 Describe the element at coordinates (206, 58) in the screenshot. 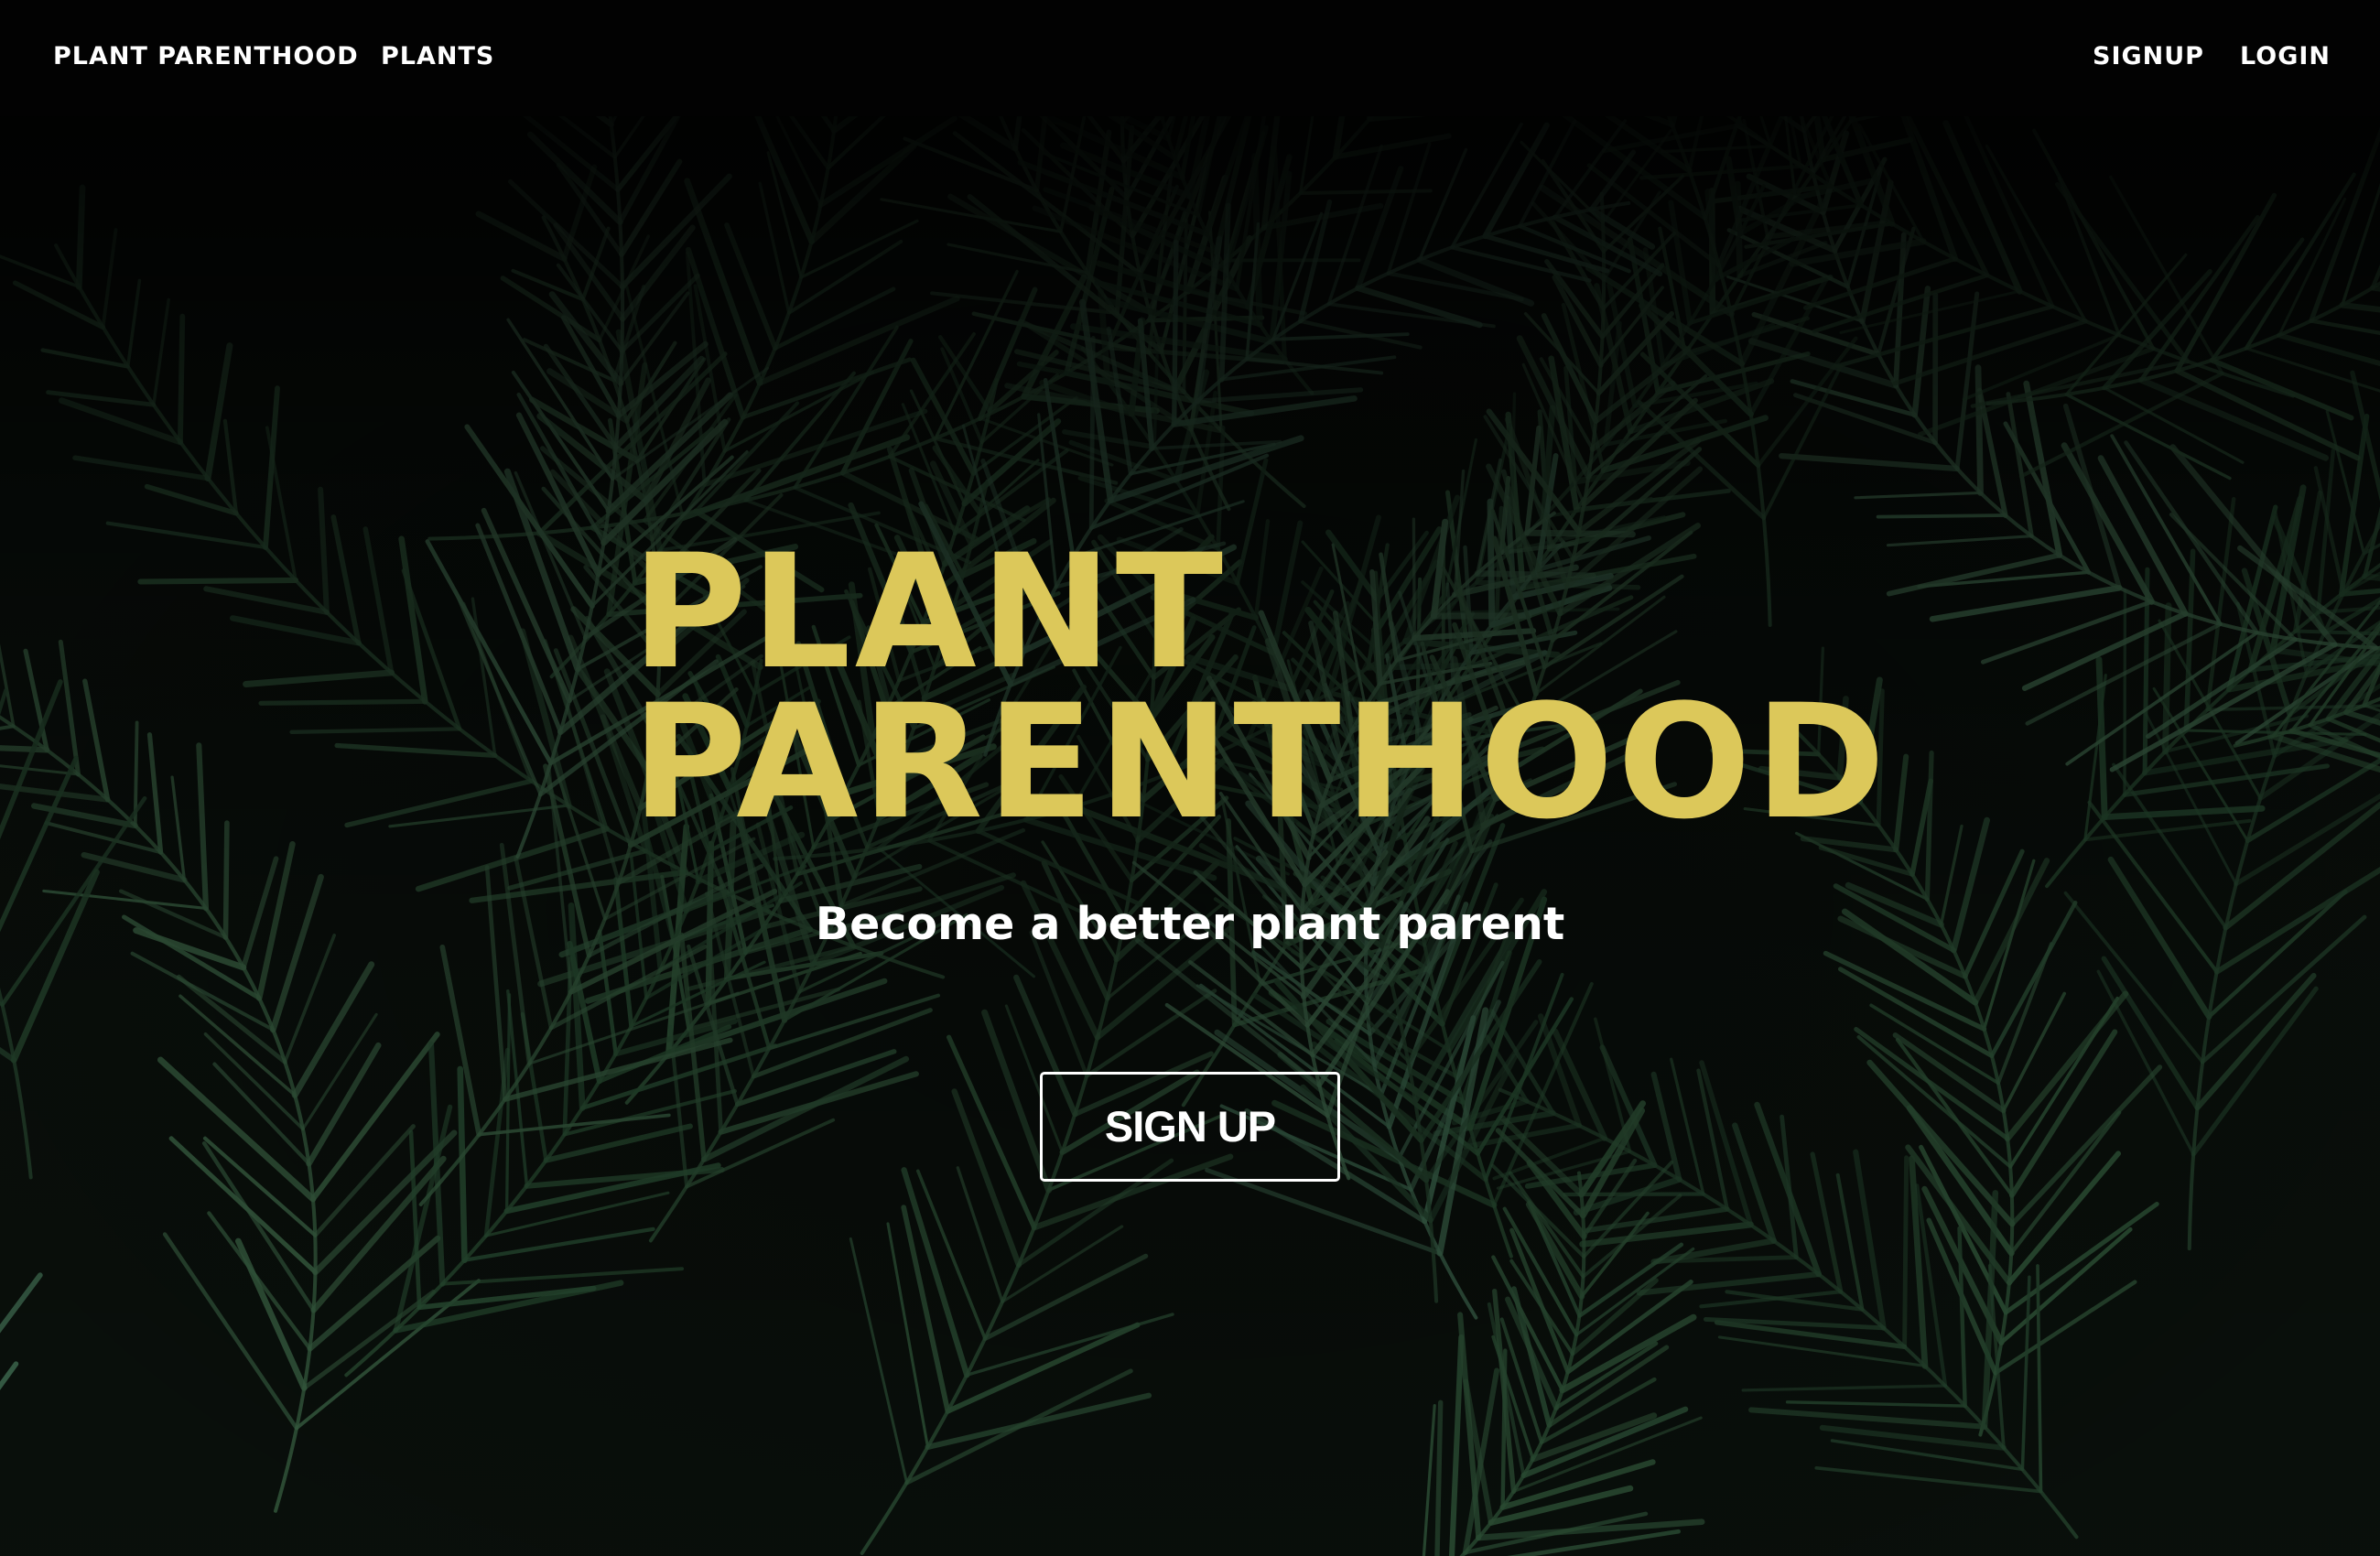

I see `nav-brand-link: PLANT PARENTHOOD` at that location.